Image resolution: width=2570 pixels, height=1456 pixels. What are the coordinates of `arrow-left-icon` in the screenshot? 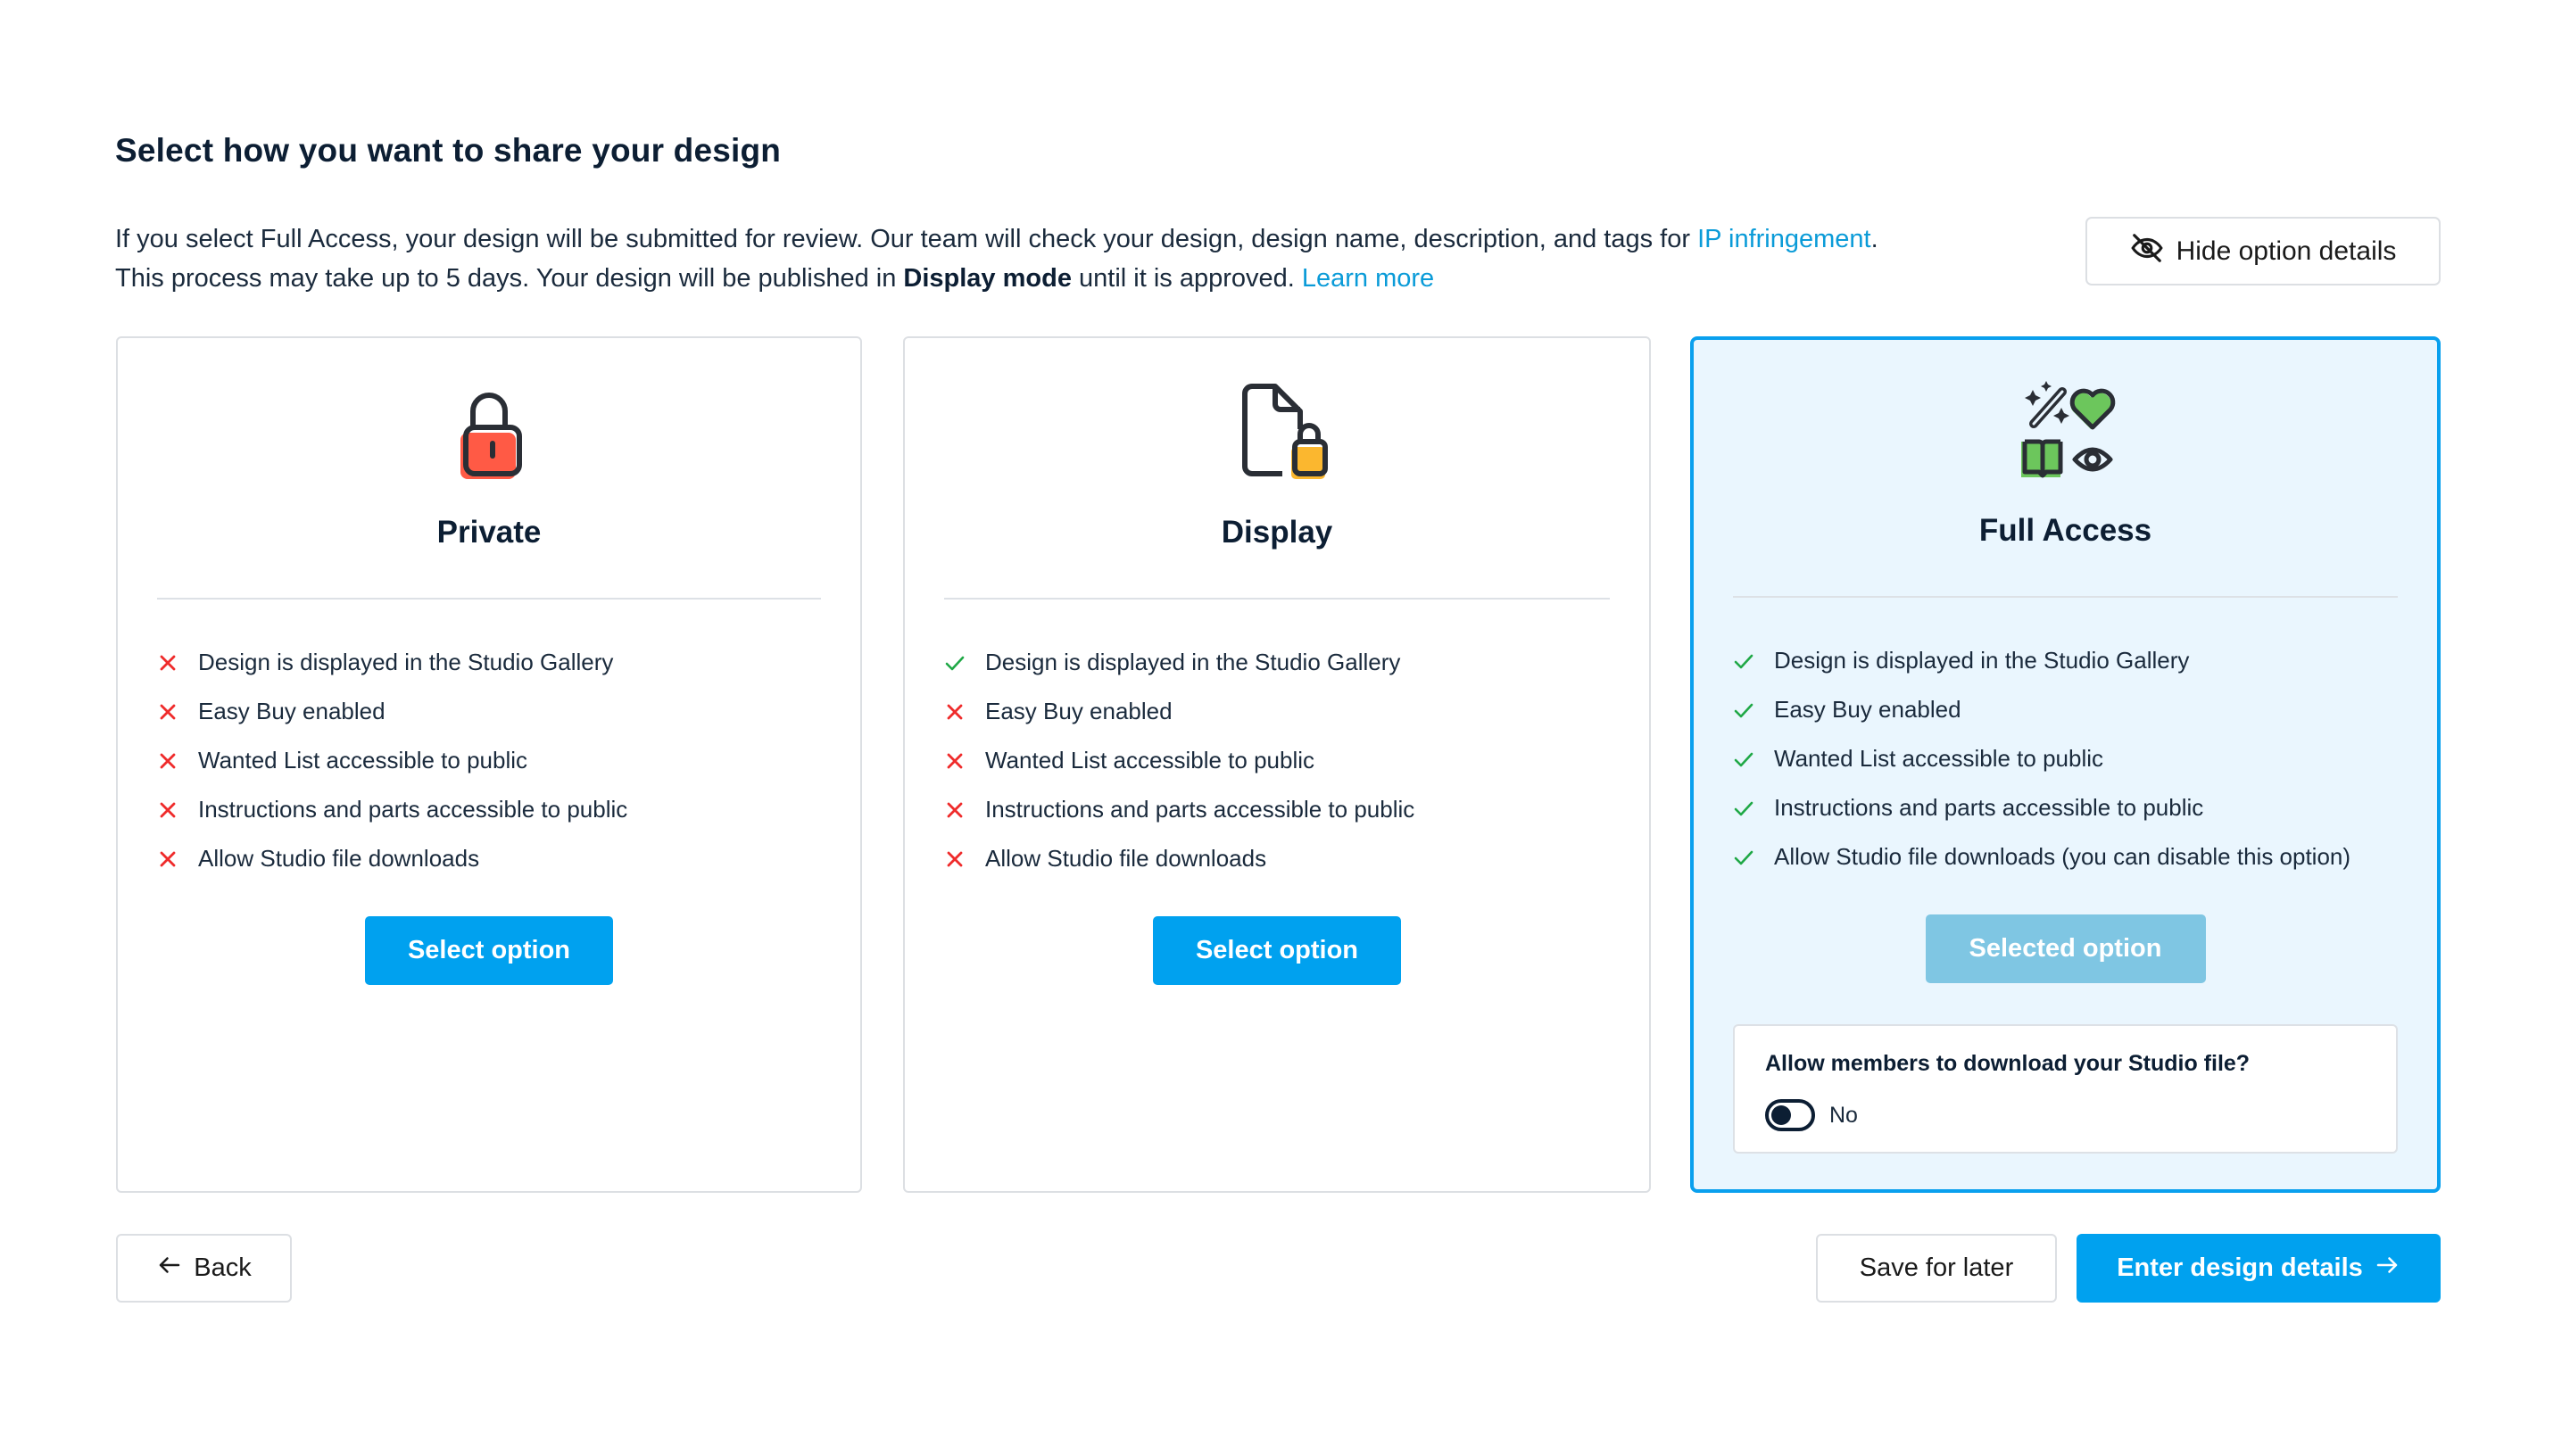 It's located at (170, 1269).